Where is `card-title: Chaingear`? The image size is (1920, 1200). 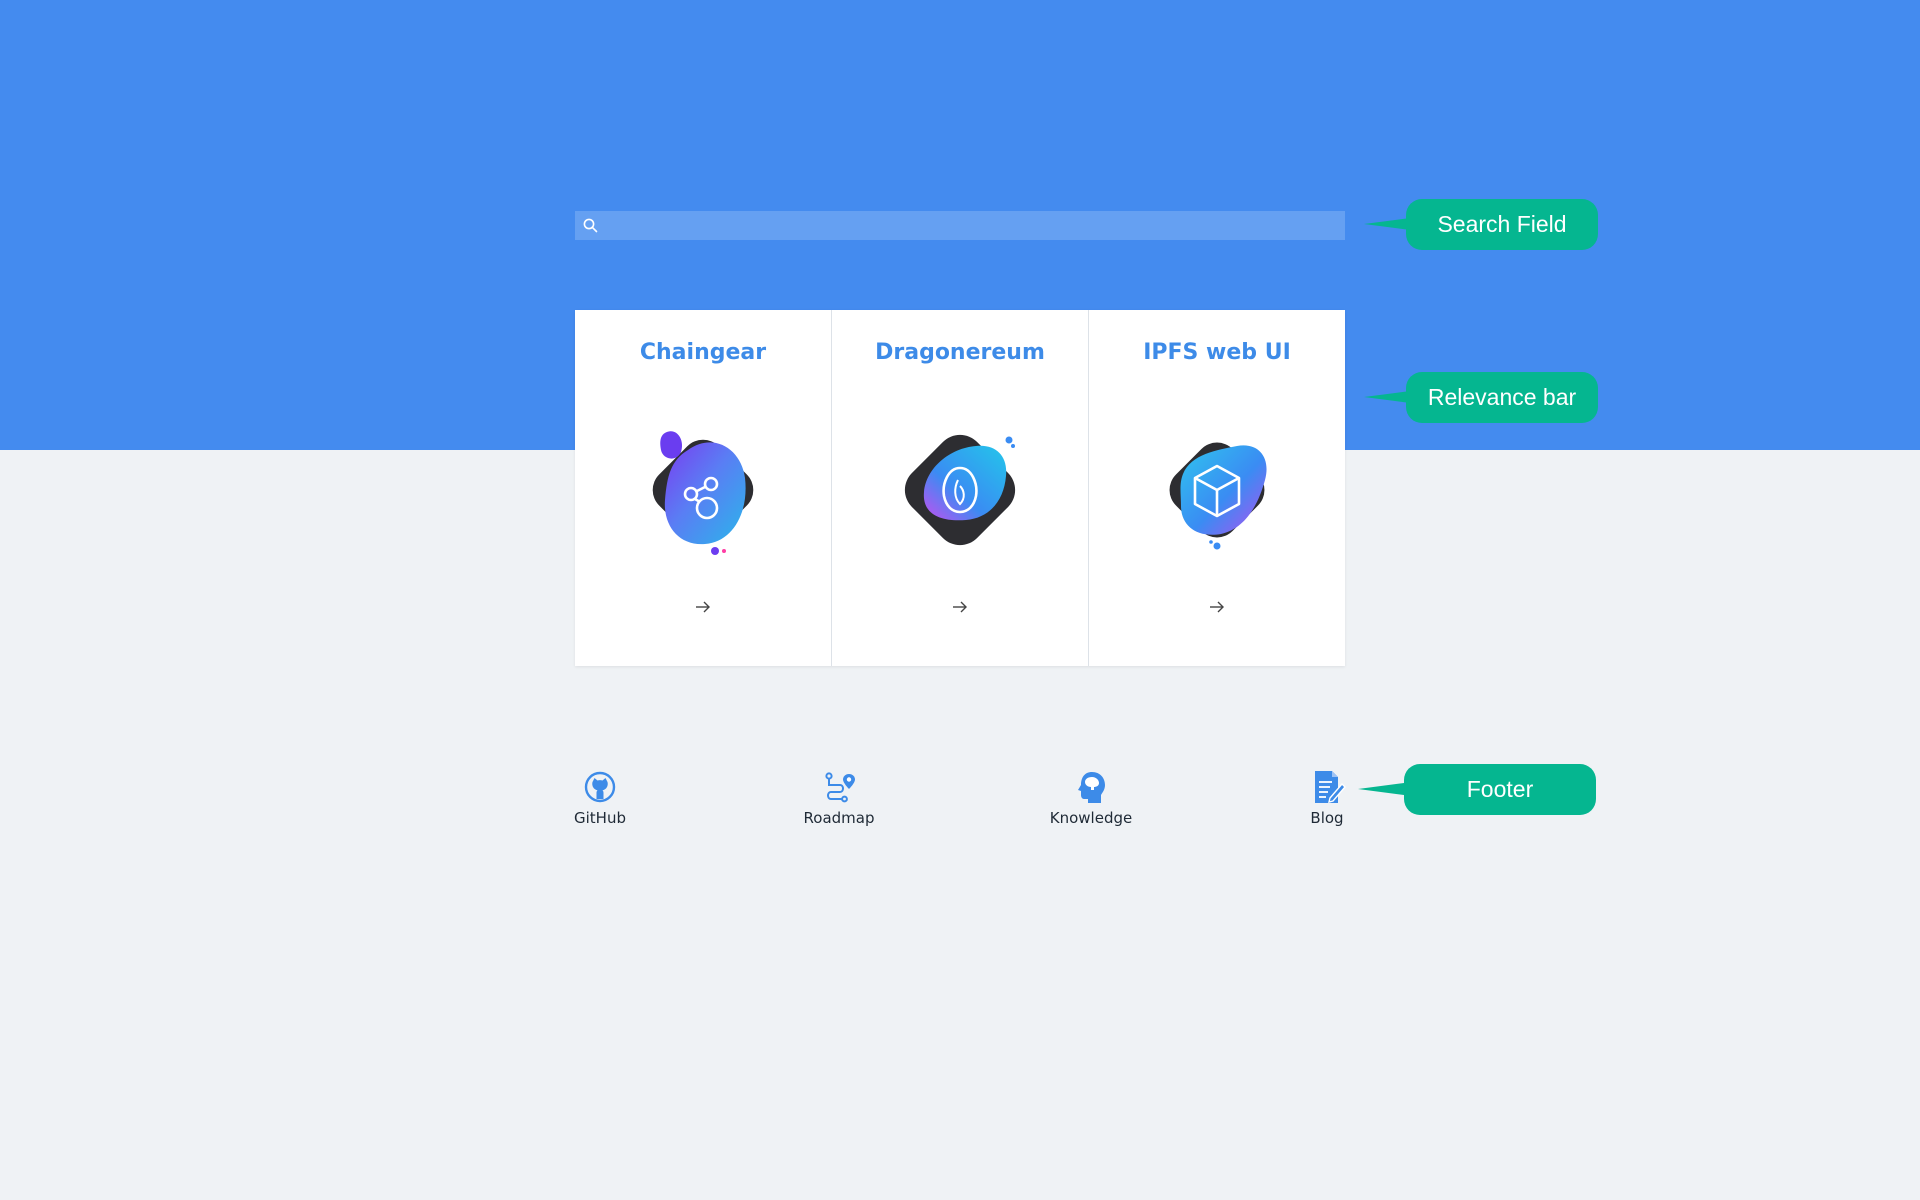
card-title: Chaingear is located at coordinates (703, 352).